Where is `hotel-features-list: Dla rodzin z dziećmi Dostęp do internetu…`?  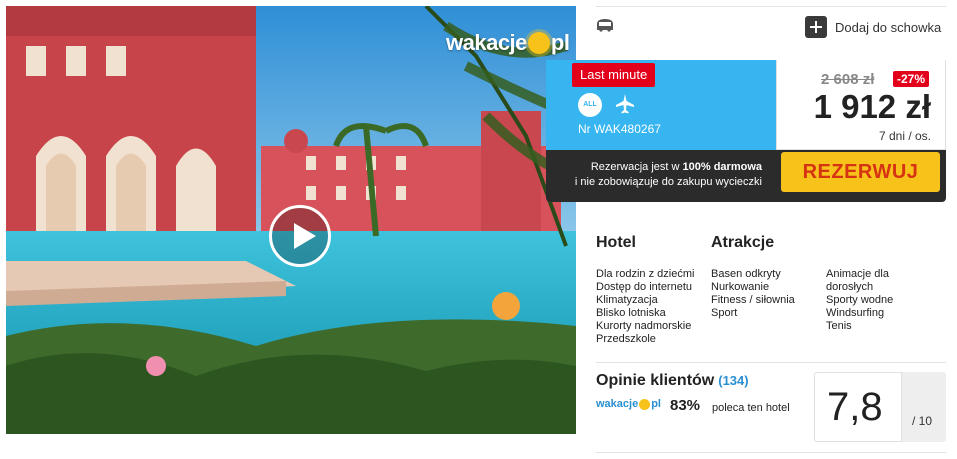
hotel-features-list: Dla rodzin z dziećmi Dostęp do internetu… is located at coordinates (652, 307).